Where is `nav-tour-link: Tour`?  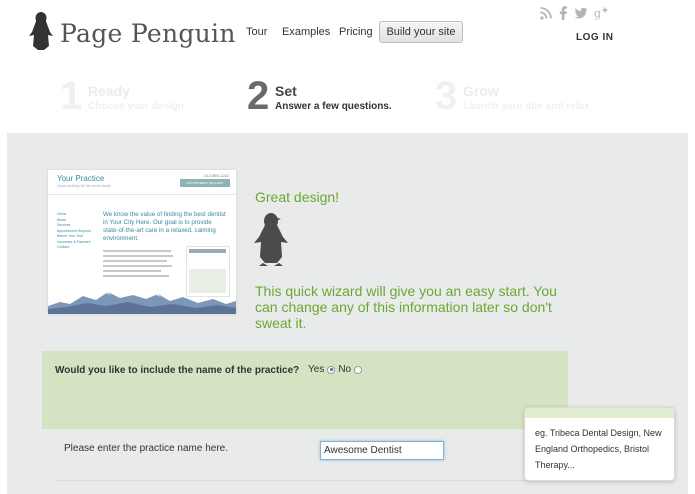 nav-tour-link: Tour is located at coordinates (256, 32).